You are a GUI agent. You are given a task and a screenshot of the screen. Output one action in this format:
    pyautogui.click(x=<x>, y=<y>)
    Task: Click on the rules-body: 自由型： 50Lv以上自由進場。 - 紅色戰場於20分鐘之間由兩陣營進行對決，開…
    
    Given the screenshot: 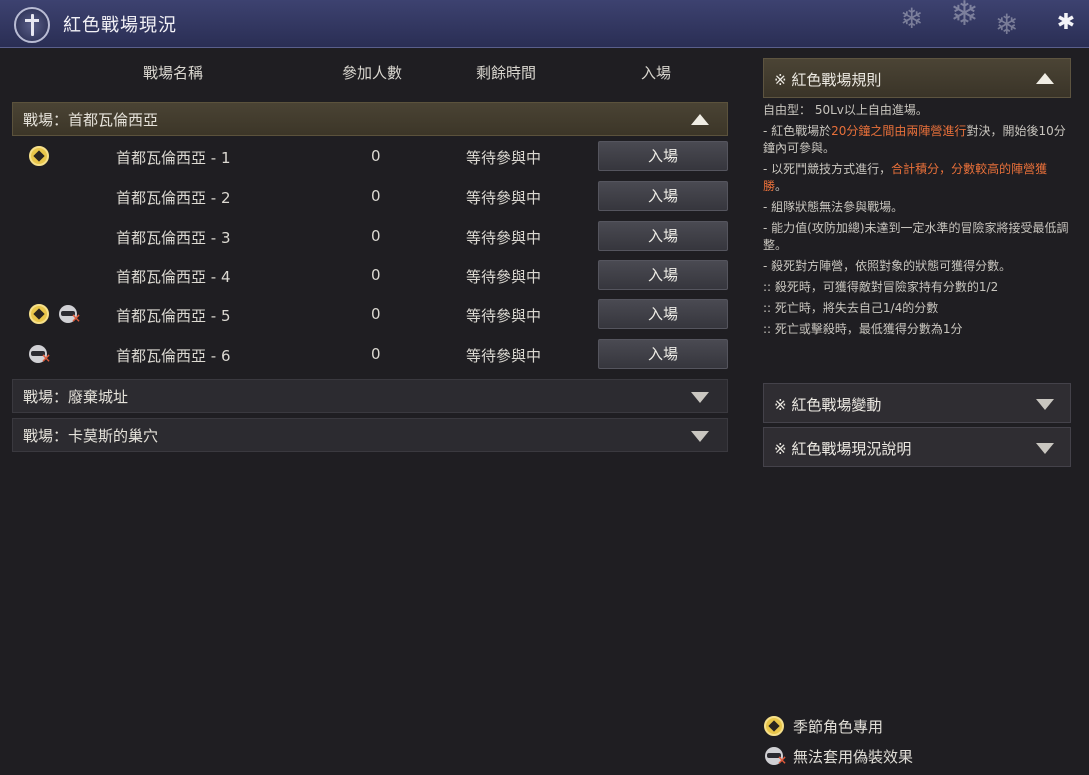 What is the action you would take?
    pyautogui.click(x=917, y=222)
    